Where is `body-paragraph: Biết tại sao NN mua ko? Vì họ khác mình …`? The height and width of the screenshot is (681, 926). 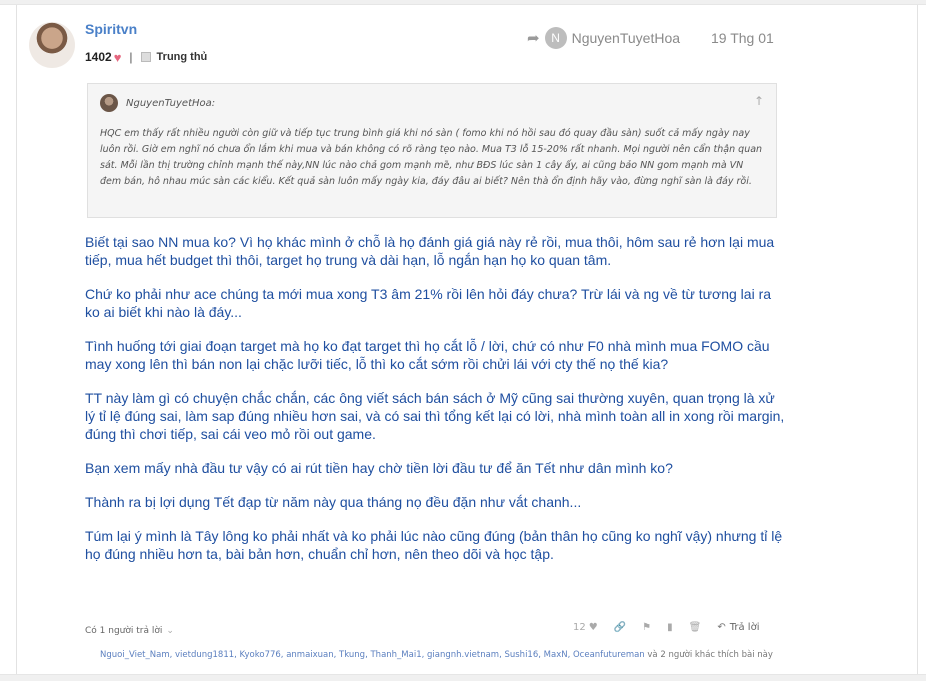 body-paragraph: Biết tại sao NN mua ko? Vì họ khác mình … is located at coordinates (430, 251).